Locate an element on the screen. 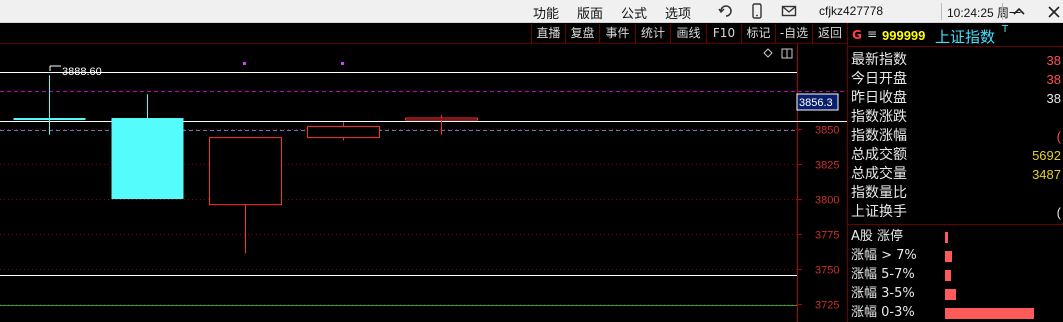  g-badge: G is located at coordinates (857, 35).